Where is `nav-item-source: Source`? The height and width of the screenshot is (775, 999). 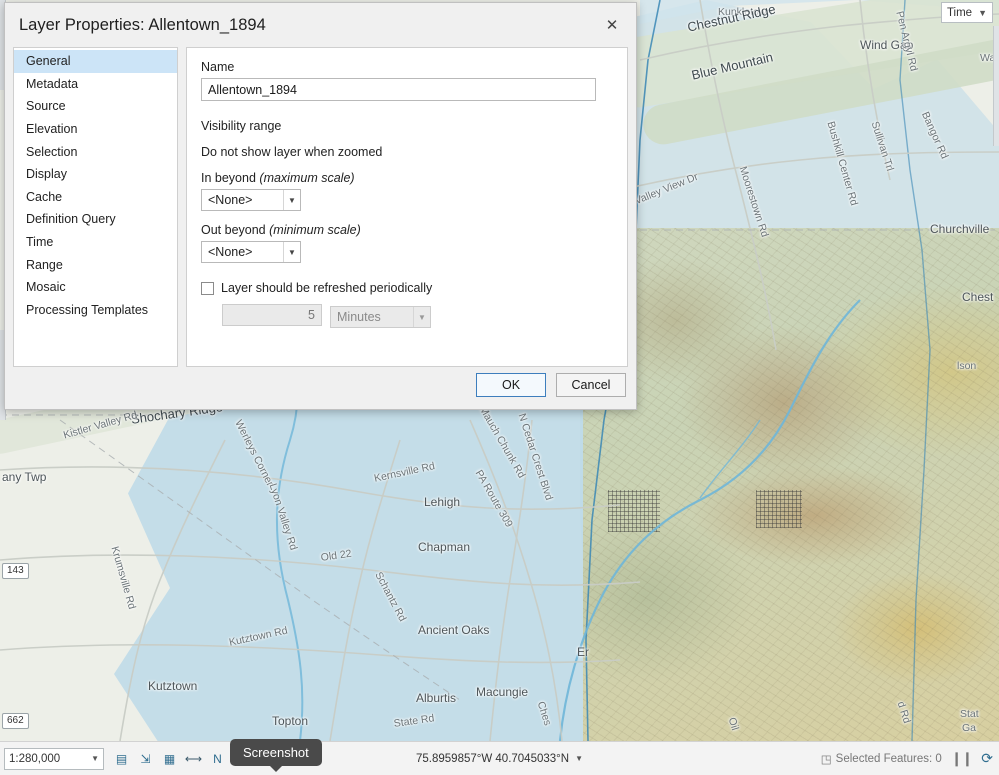 nav-item-source: Source is located at coordinates (95, 106).